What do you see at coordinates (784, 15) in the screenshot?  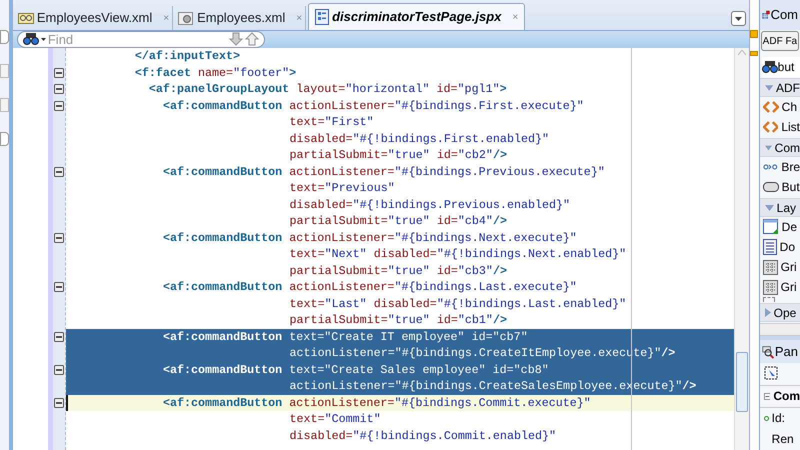 I see `palette-title: Com` at bounding box center [784, 15].